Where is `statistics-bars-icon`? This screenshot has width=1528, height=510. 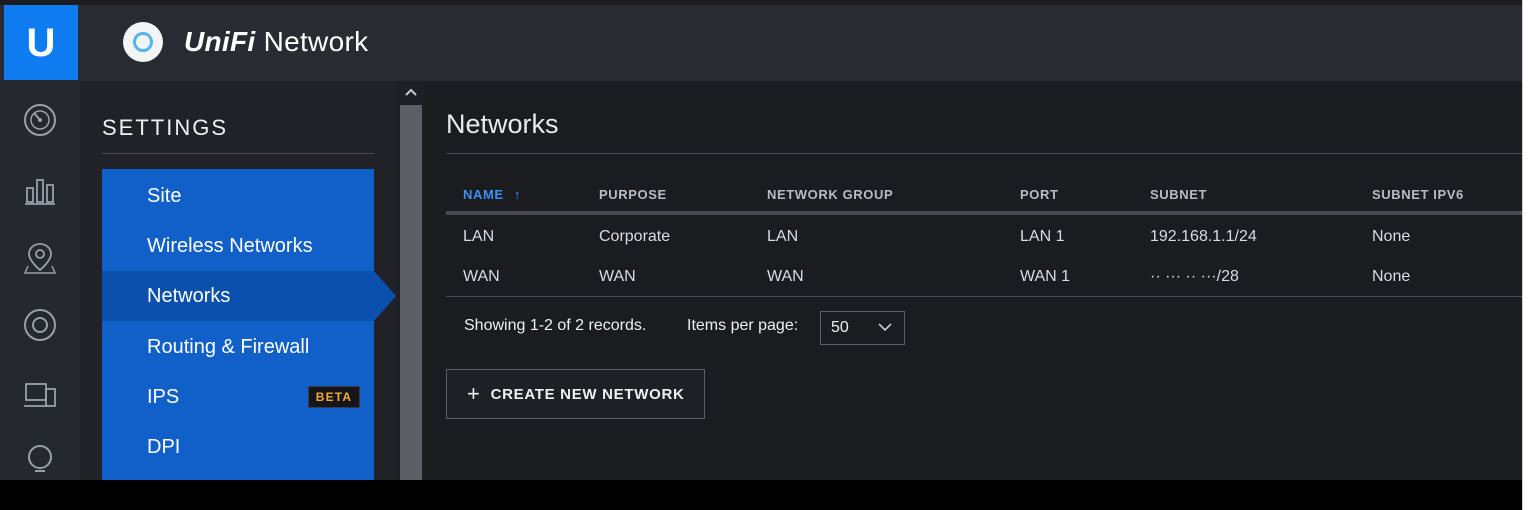 statistics-bars-icon is located at coordinates (40, 190).